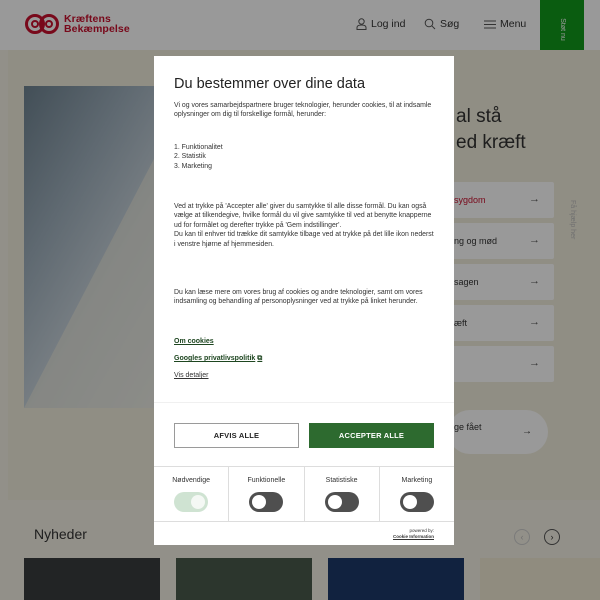 This screenshot has height=600, width=600. I want to click on powered-by: powered by: Cookie Information, so click(413, 533).